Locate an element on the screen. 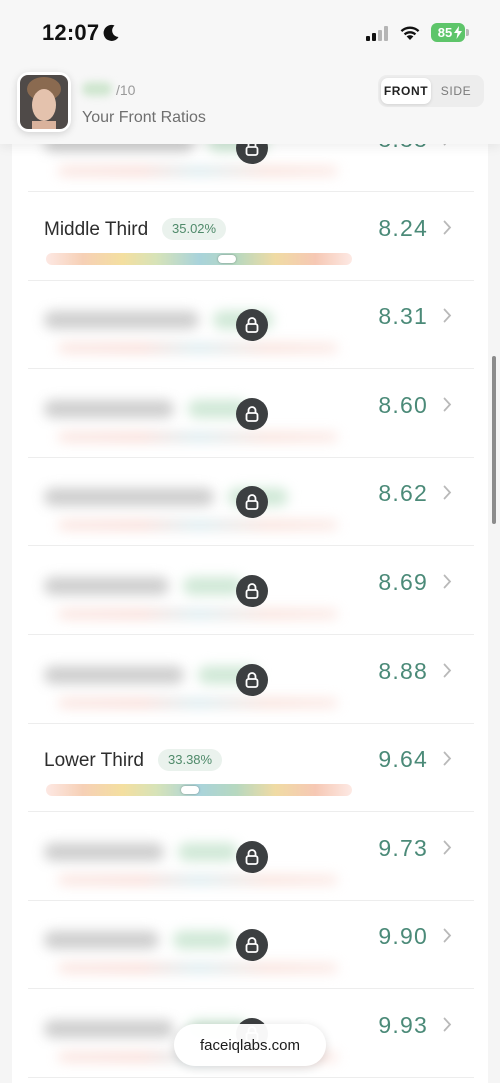 This screenshot has height=1083, width=500. bolt-icon is located at coordinates (458, 32).